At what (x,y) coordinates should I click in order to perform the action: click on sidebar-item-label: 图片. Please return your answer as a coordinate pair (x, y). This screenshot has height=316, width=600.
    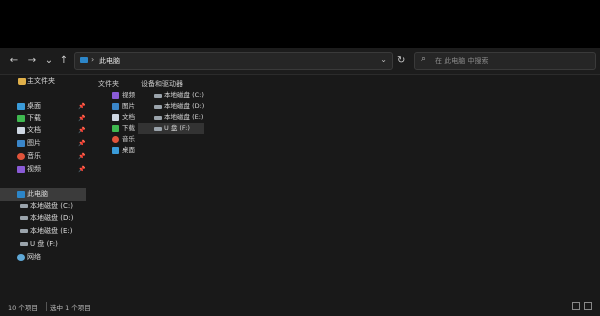
    Looking at the image, I should click on (34, 143).